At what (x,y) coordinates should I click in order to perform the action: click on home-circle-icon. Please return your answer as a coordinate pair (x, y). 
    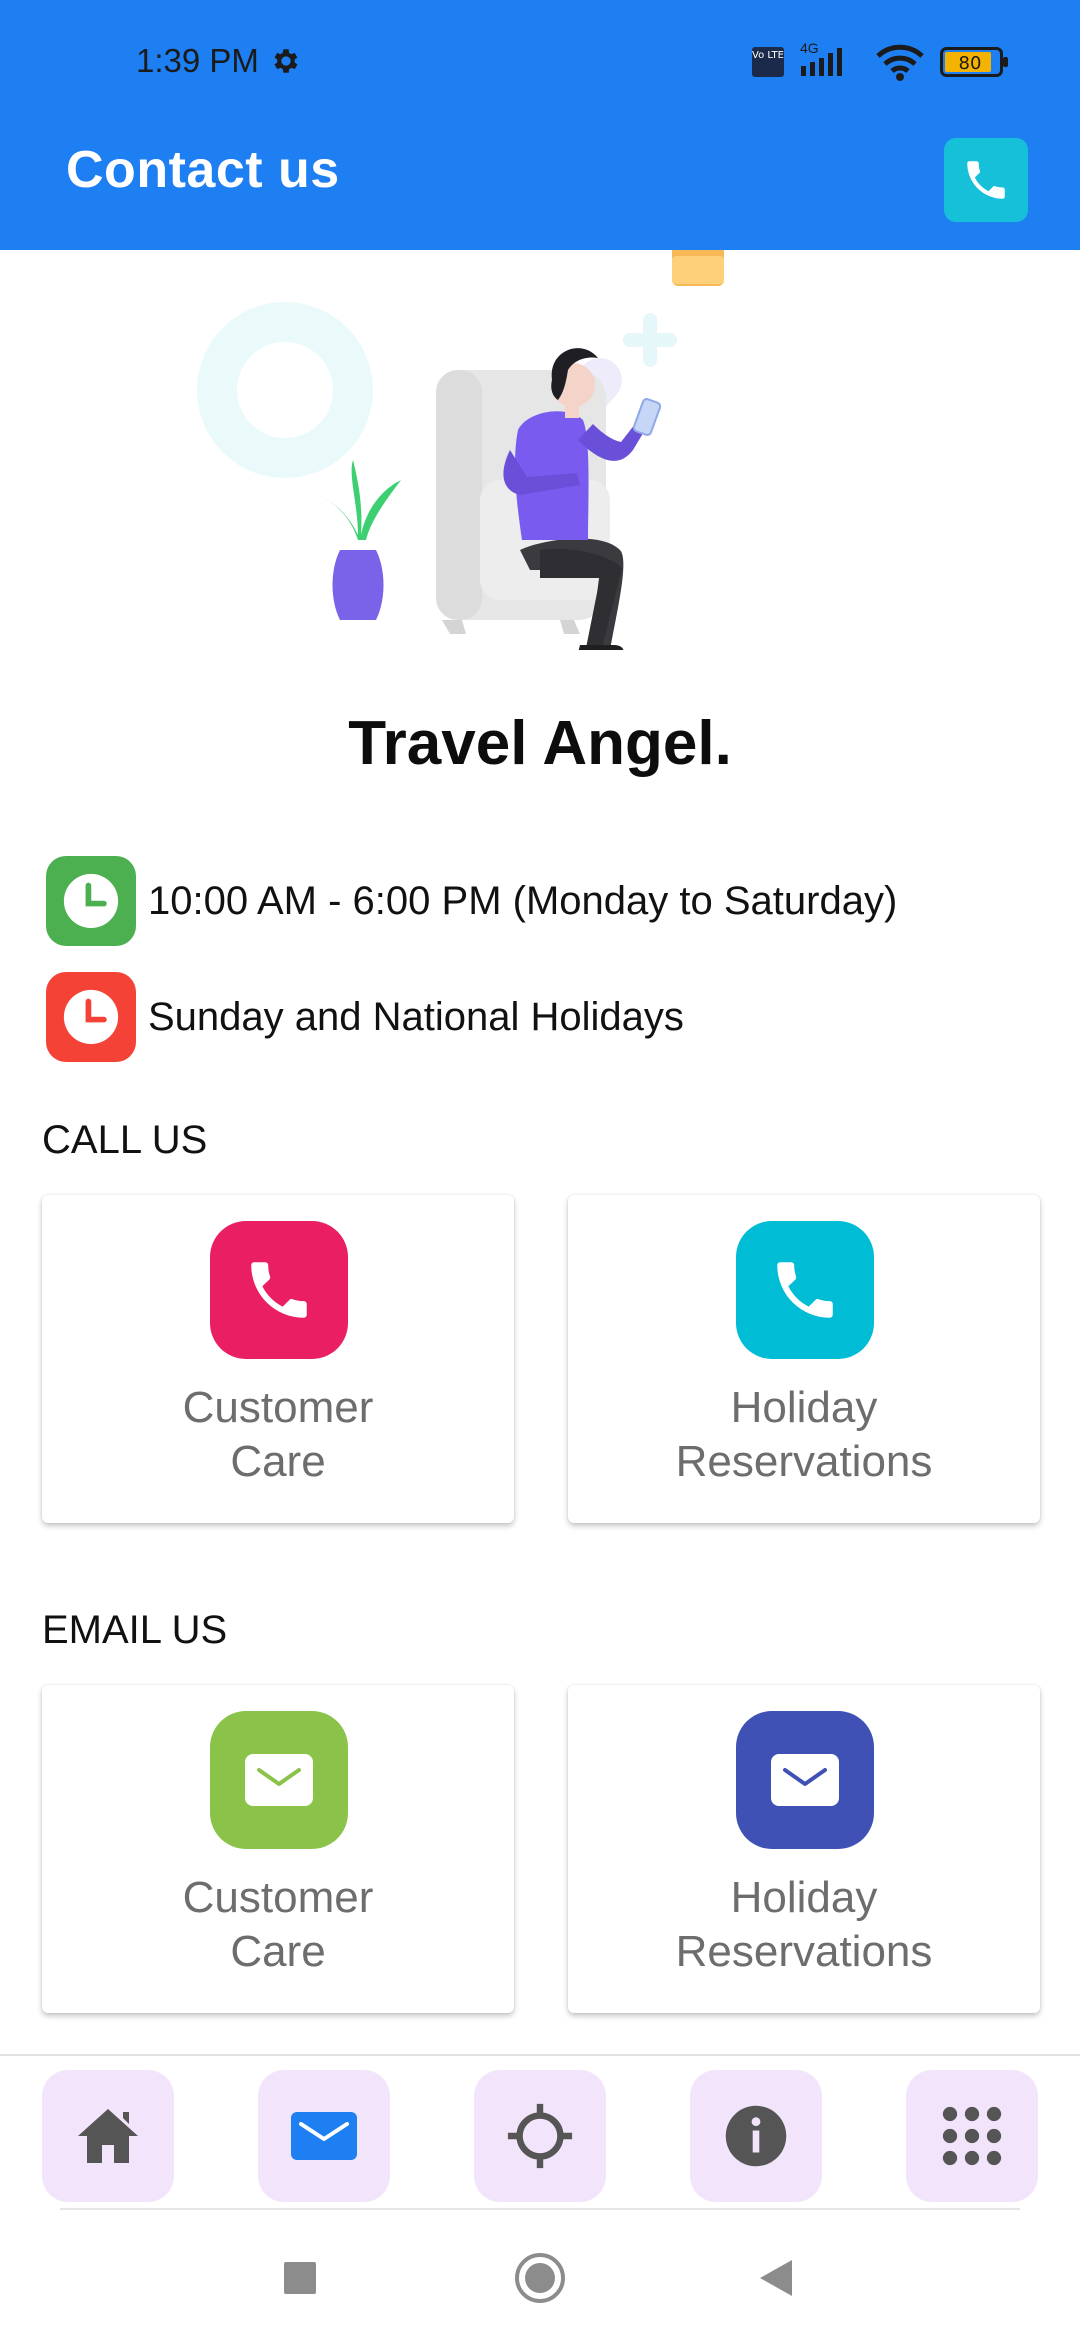
    Looking at the image, I should click on (540, 2278).